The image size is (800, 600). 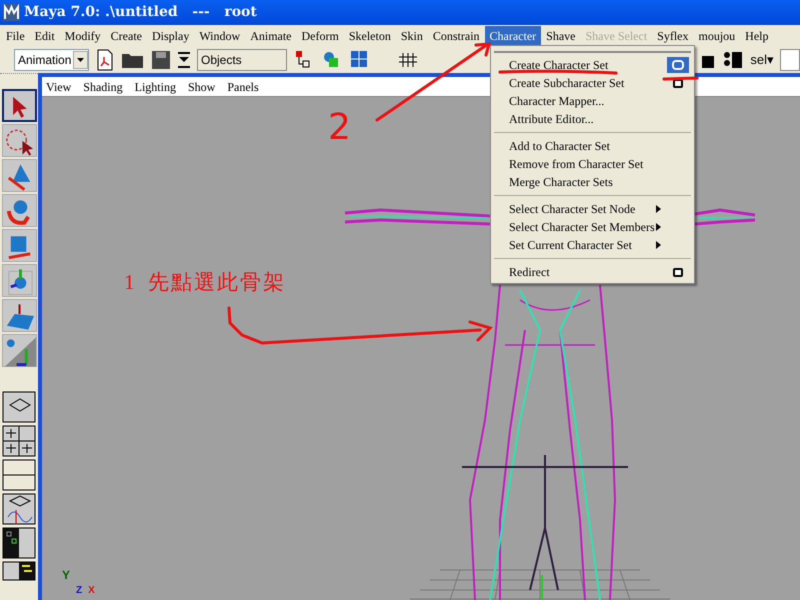 What do you see at coordinates (15, 36) in the screenshot?
I see `menu-item: File` at bounding box center [15, 36].